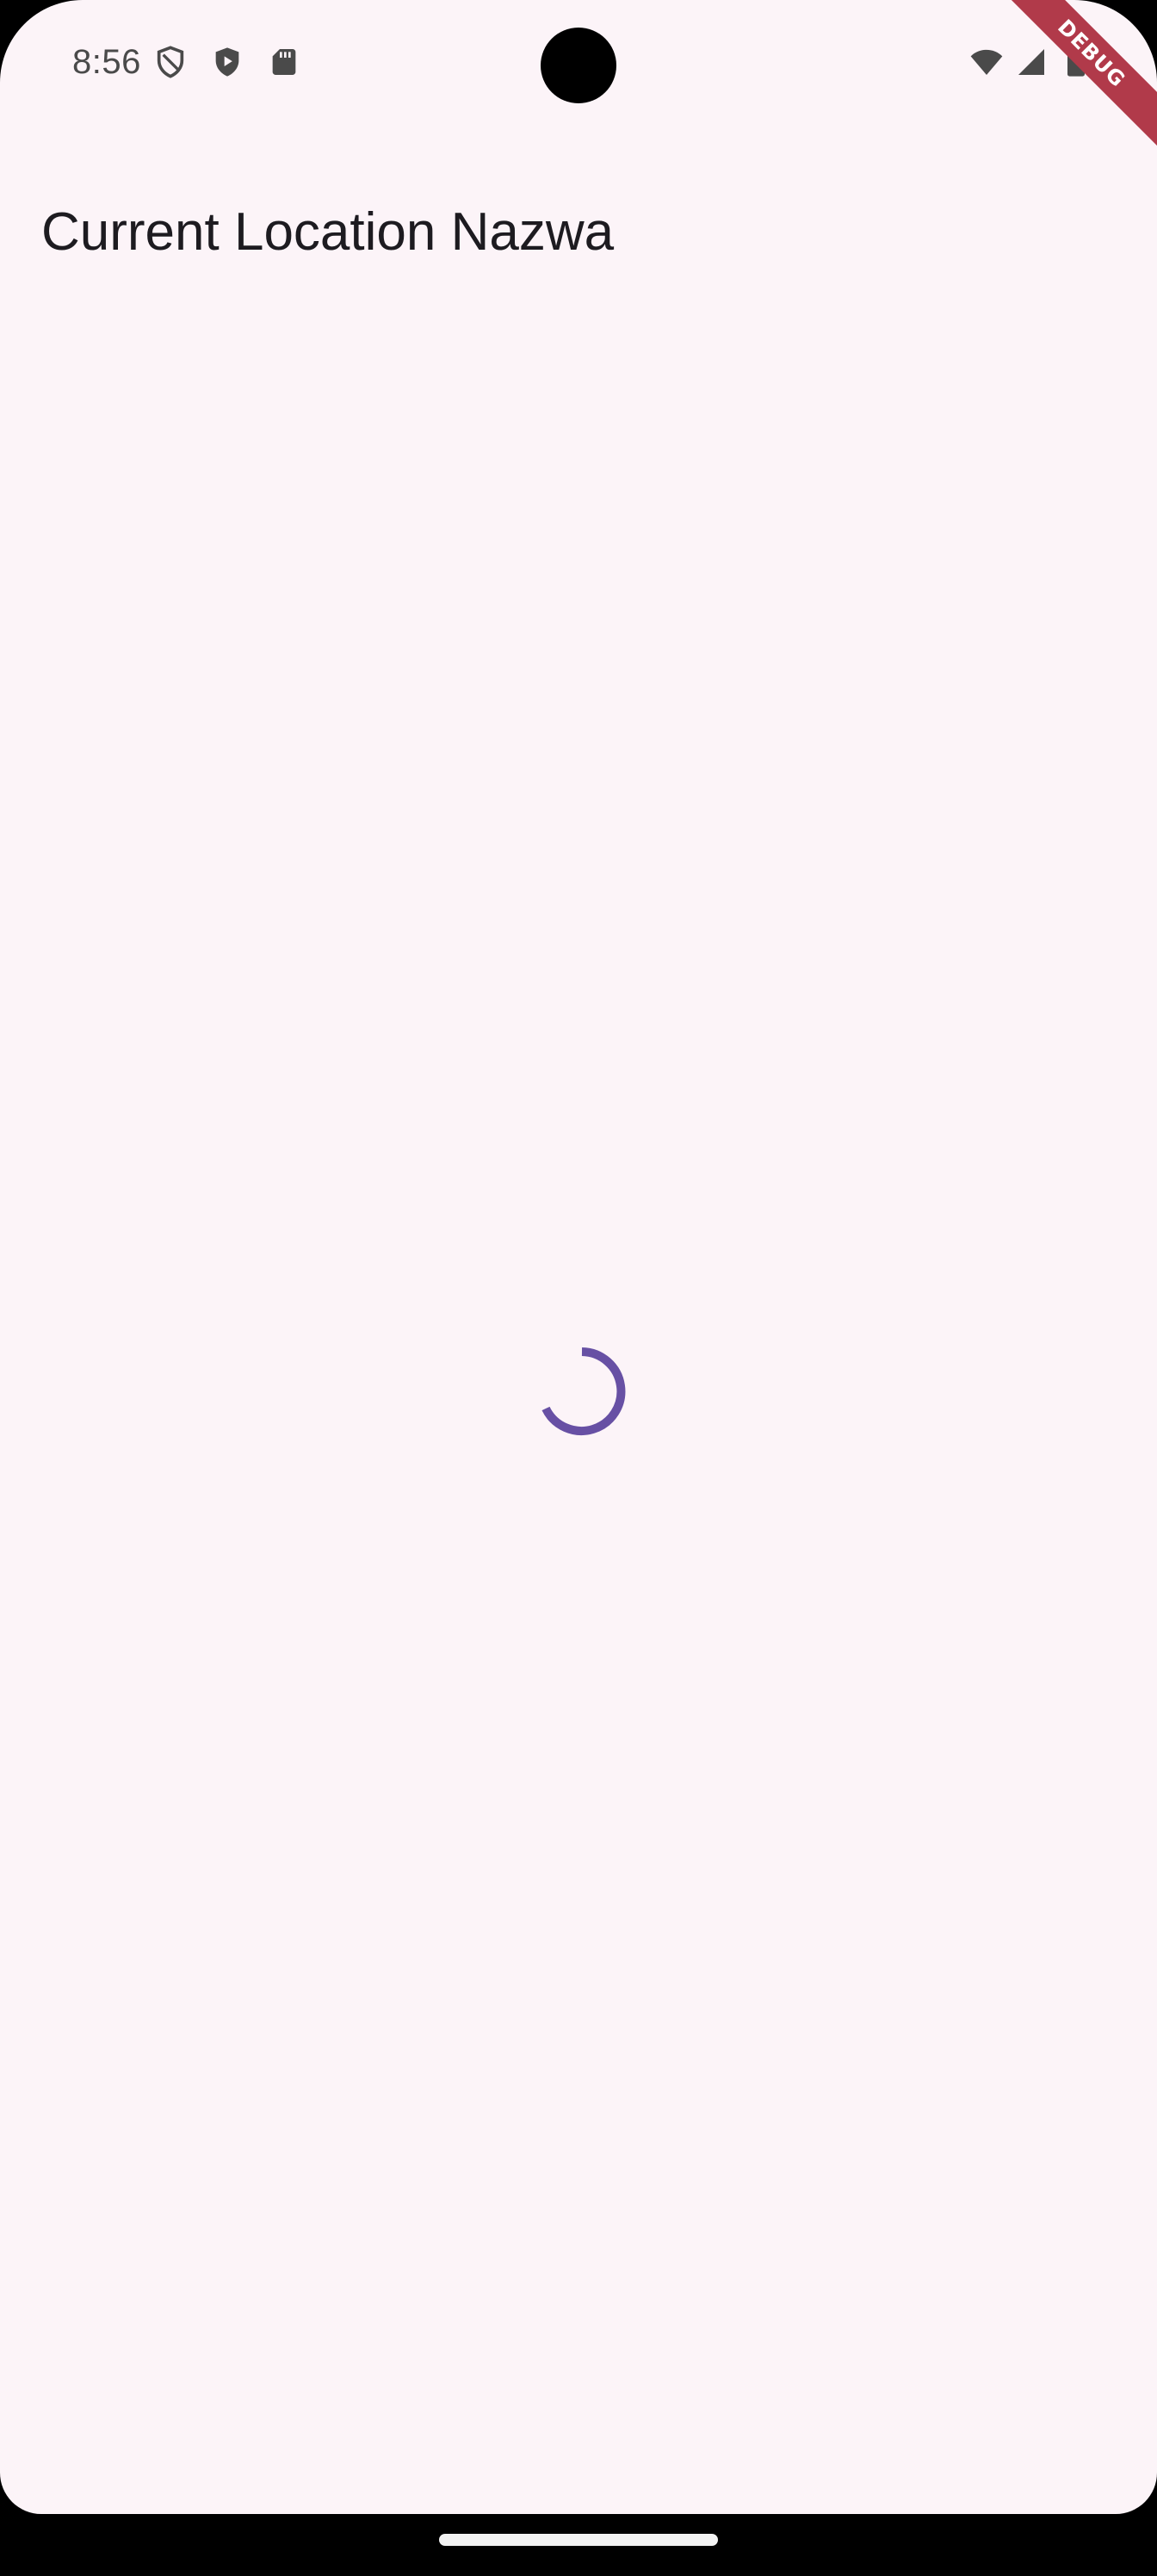 The width and height of the screenshot is (1157, 2576). Describe the element at coordinates (987, 62) in the screenshot. I see `wifi-icon` at that location.